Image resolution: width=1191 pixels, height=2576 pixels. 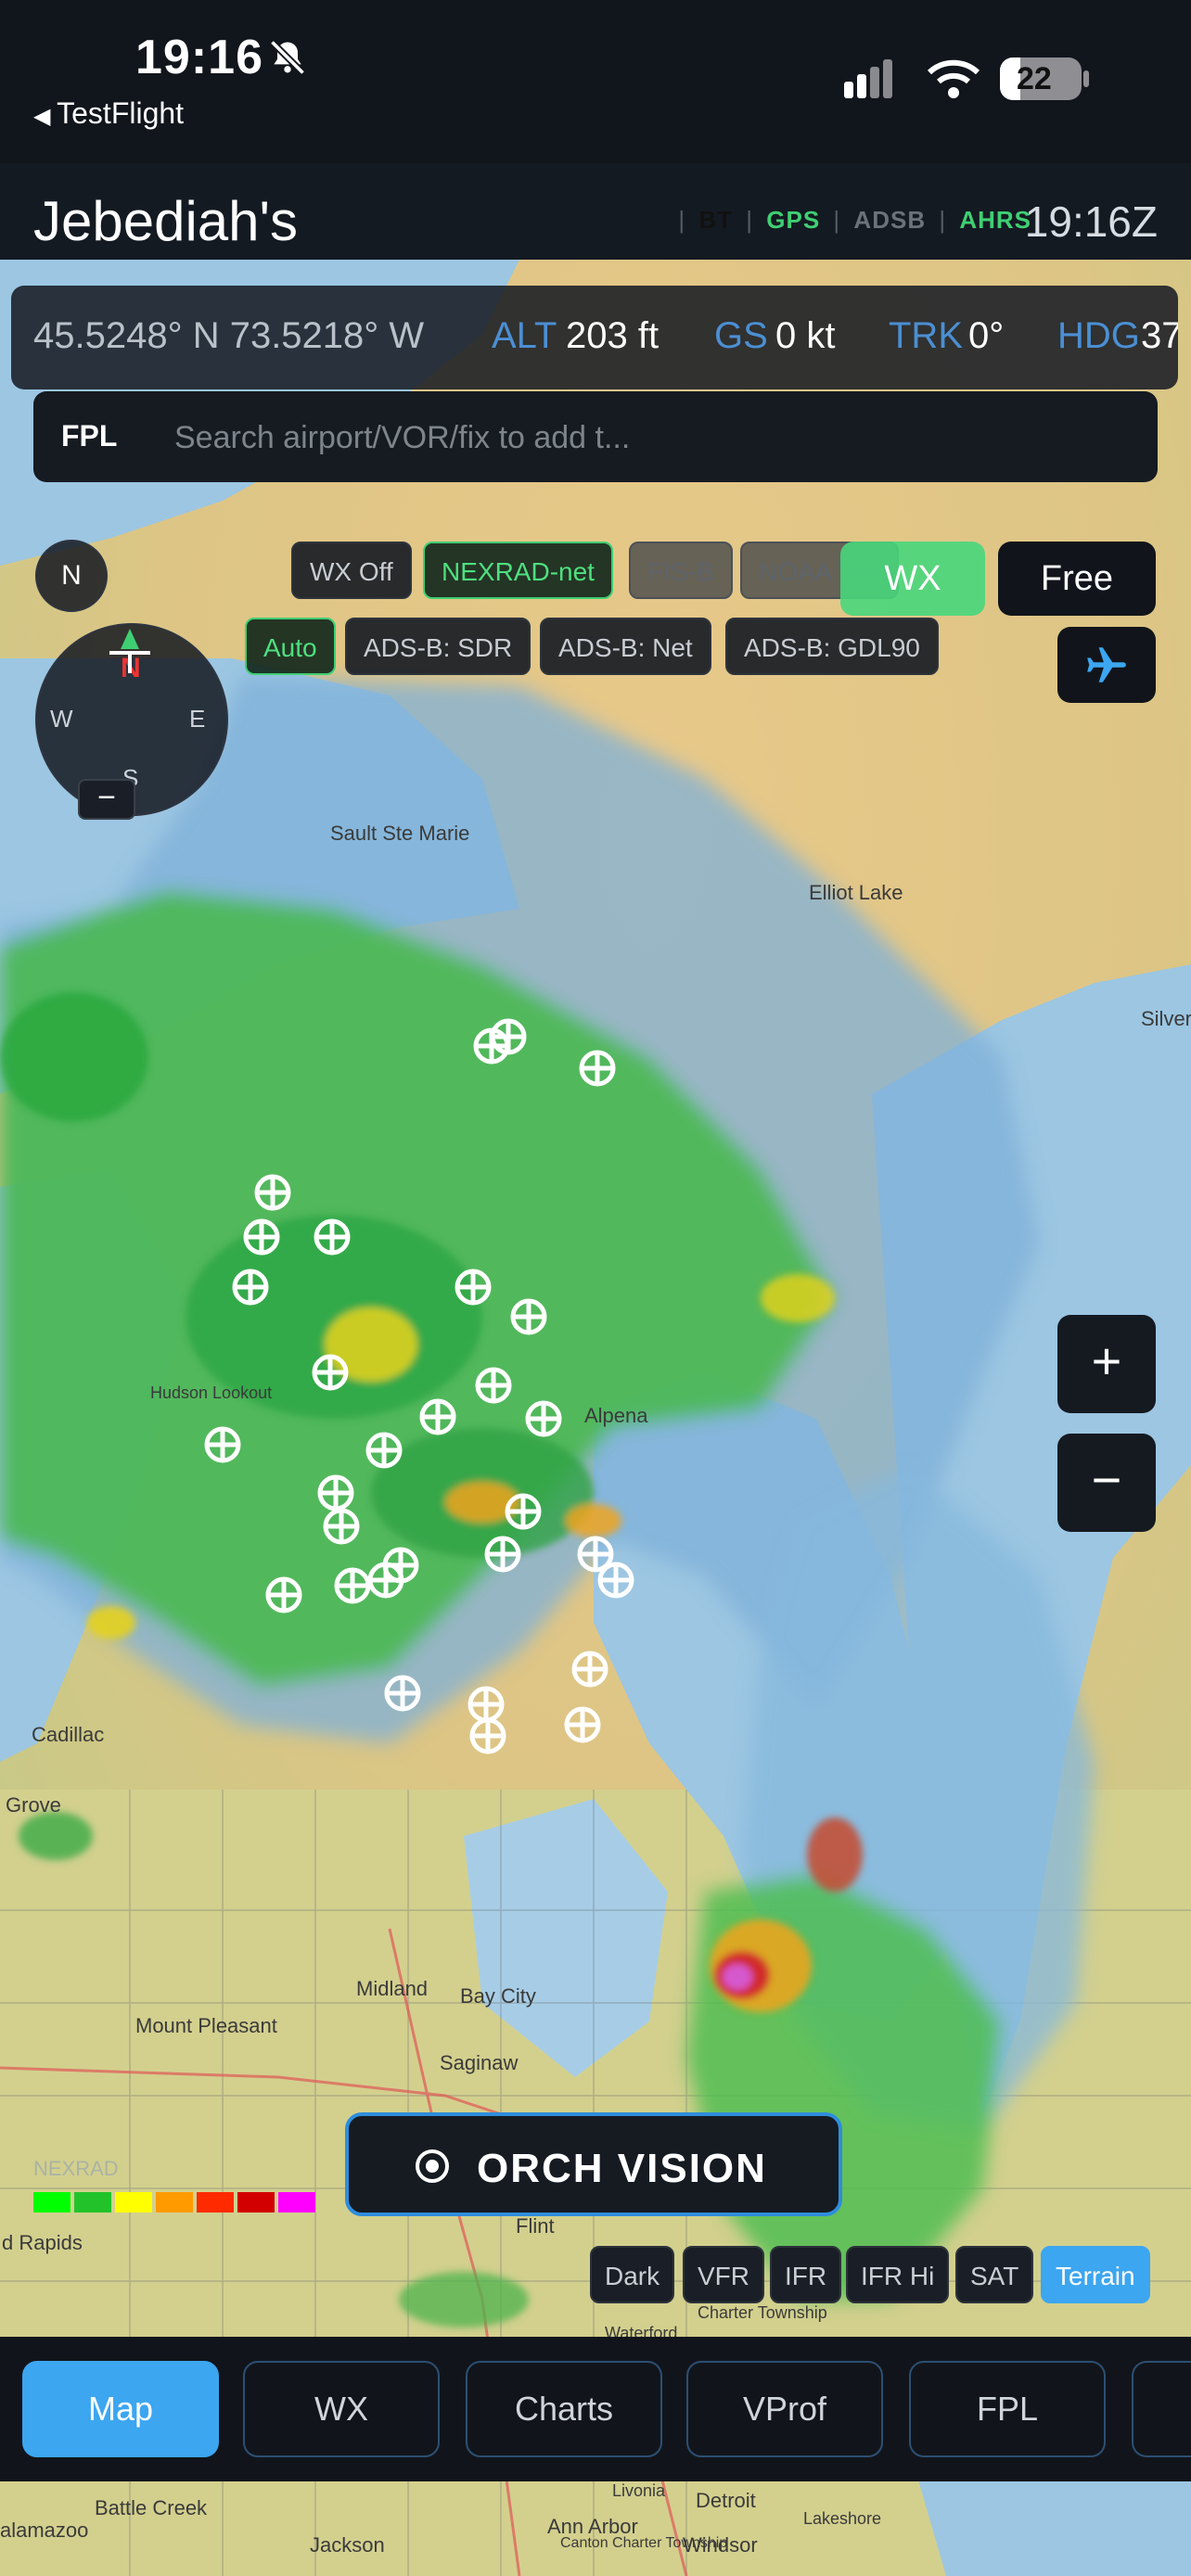 What do you see at coordinates (392, 1989) in the screenshot?
I see `map-label: Midland` at bounding box center [392, 1989].